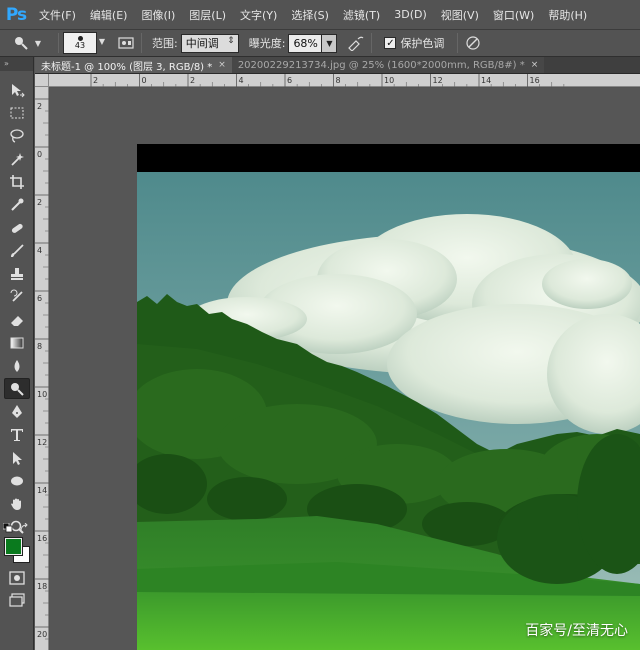 Image resolution: width=640 pixels, height=650 pixels. I want to click on magic-wand-icon, so click(17, 159).